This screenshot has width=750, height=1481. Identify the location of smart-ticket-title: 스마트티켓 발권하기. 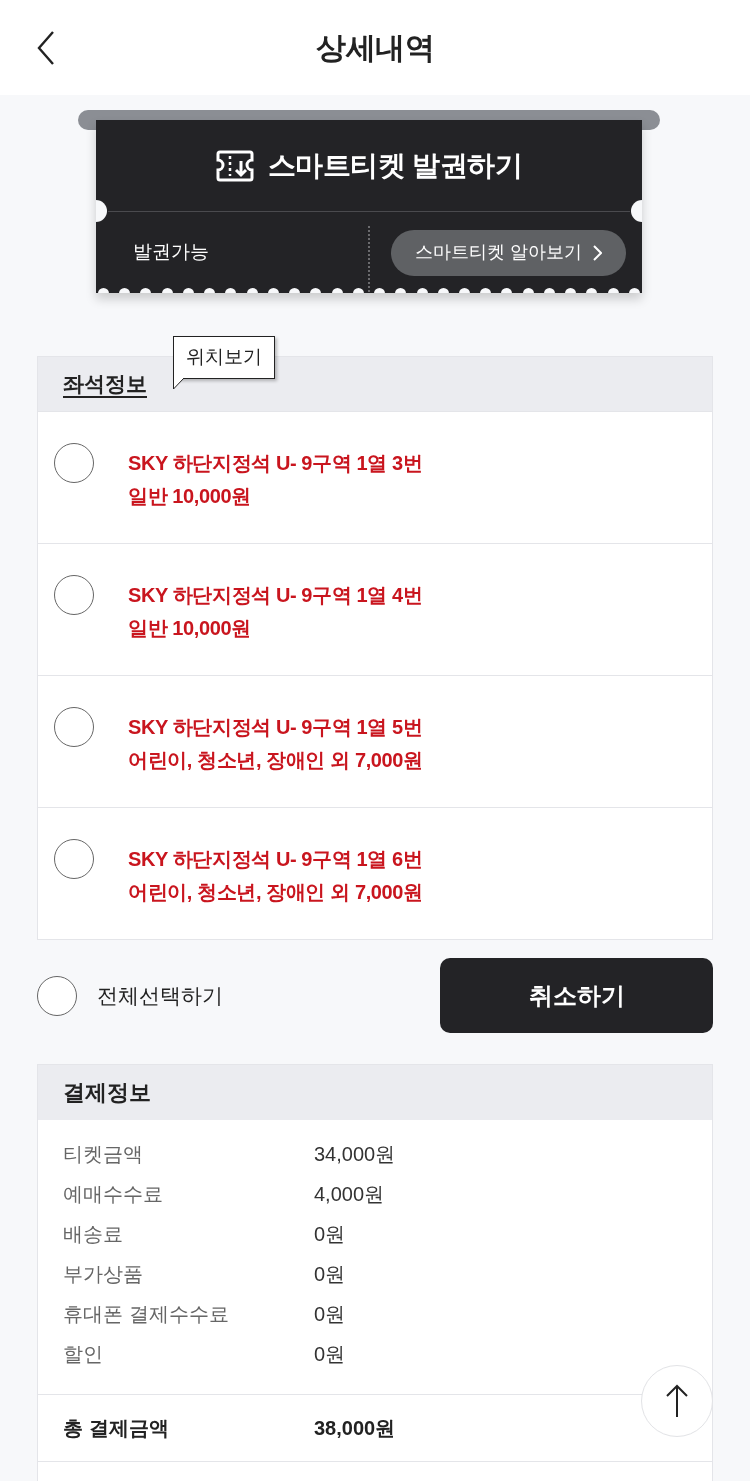
(395, 165).